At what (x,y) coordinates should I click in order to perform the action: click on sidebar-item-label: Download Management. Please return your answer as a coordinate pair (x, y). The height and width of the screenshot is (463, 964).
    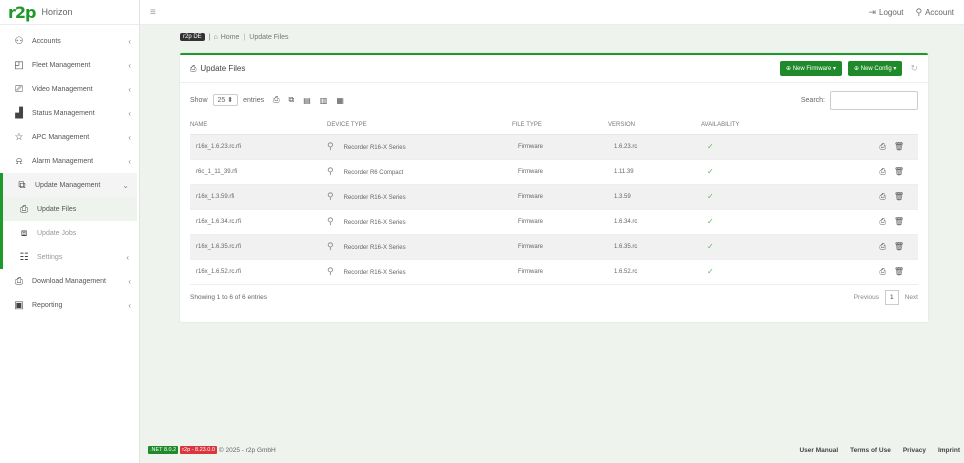
    Looking at the image, I should click on (69, 281).